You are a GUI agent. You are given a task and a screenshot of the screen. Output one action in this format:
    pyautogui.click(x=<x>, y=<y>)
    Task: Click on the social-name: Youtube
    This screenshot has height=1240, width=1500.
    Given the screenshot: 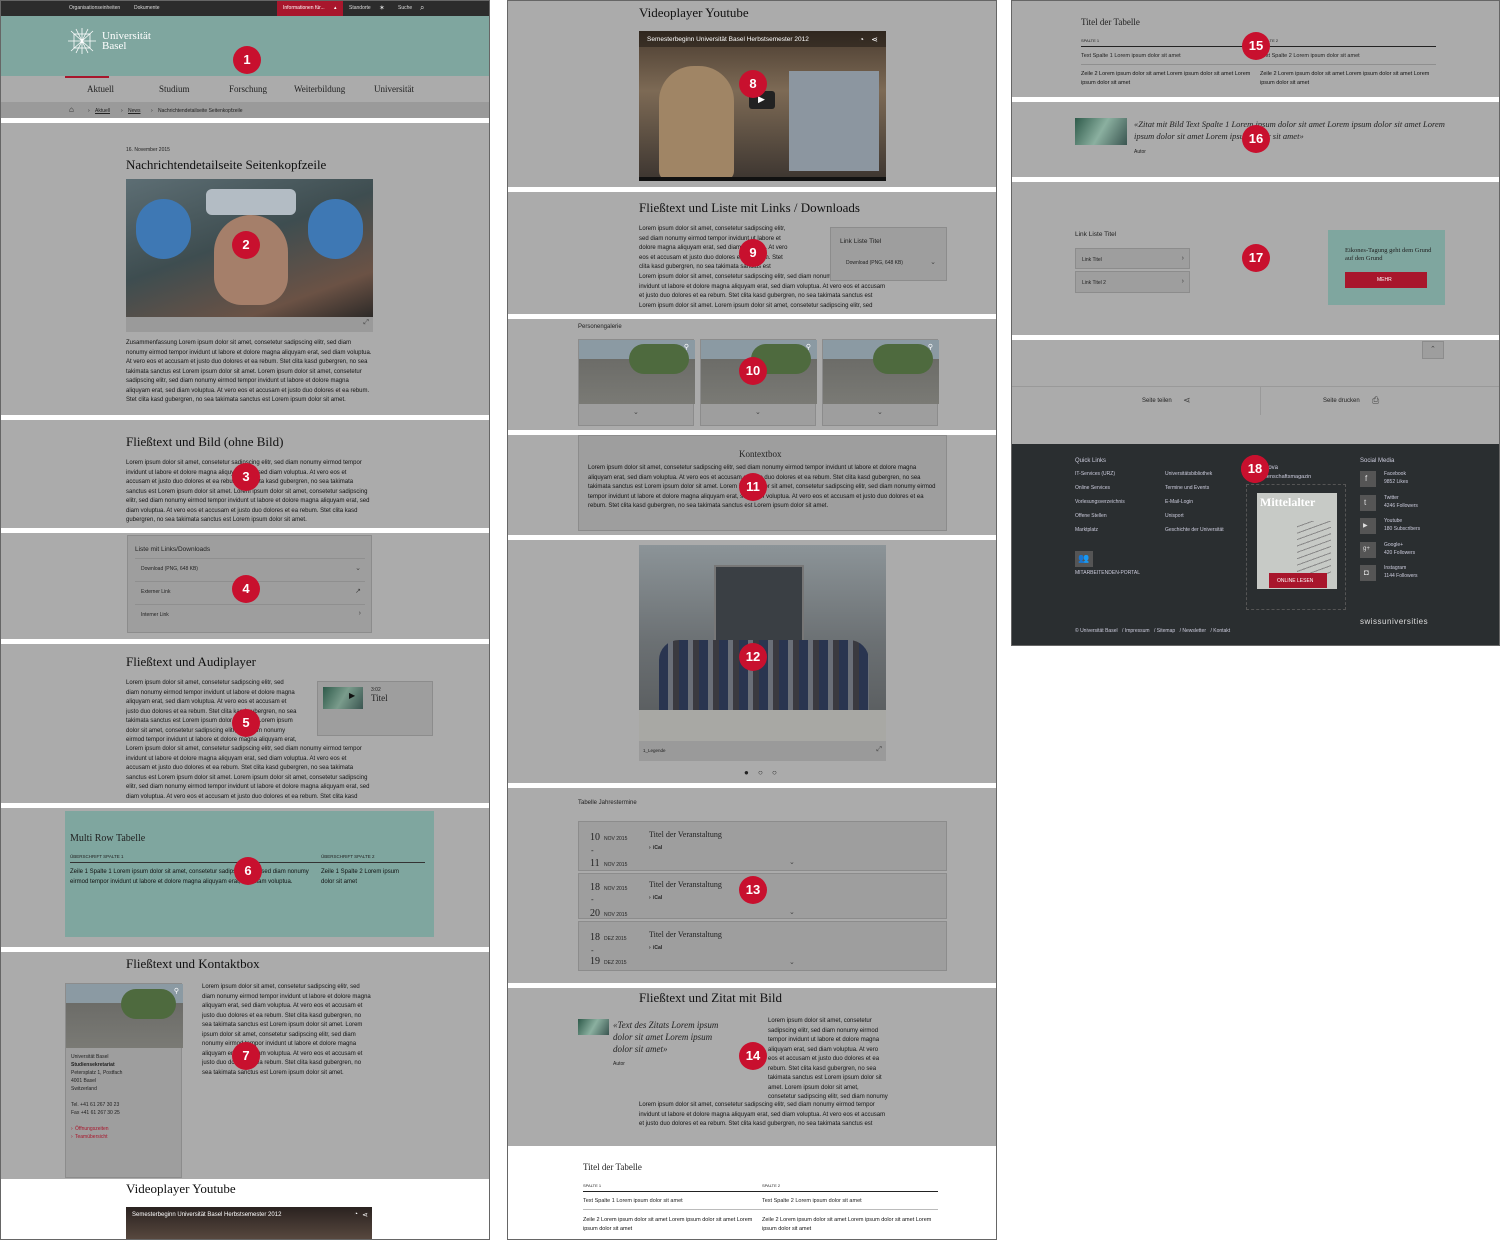 What is the action you would take?
    pyautogui.click(x=1393, y=521)
    